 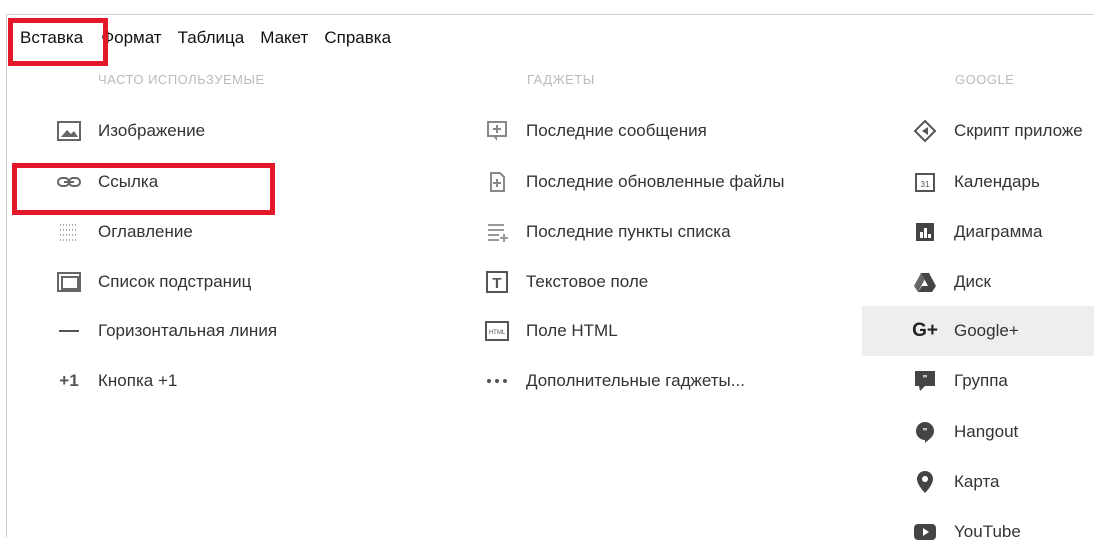 I want to click on menu-item-html-box: HTML Поле HTML, so click(x=550, y=331).